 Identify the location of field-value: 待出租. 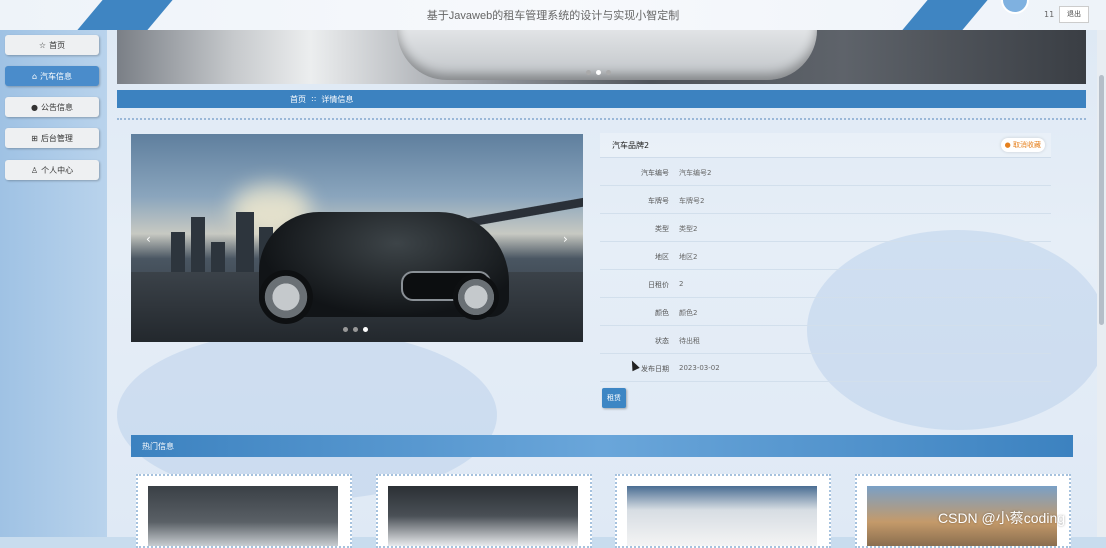
(689, 341).